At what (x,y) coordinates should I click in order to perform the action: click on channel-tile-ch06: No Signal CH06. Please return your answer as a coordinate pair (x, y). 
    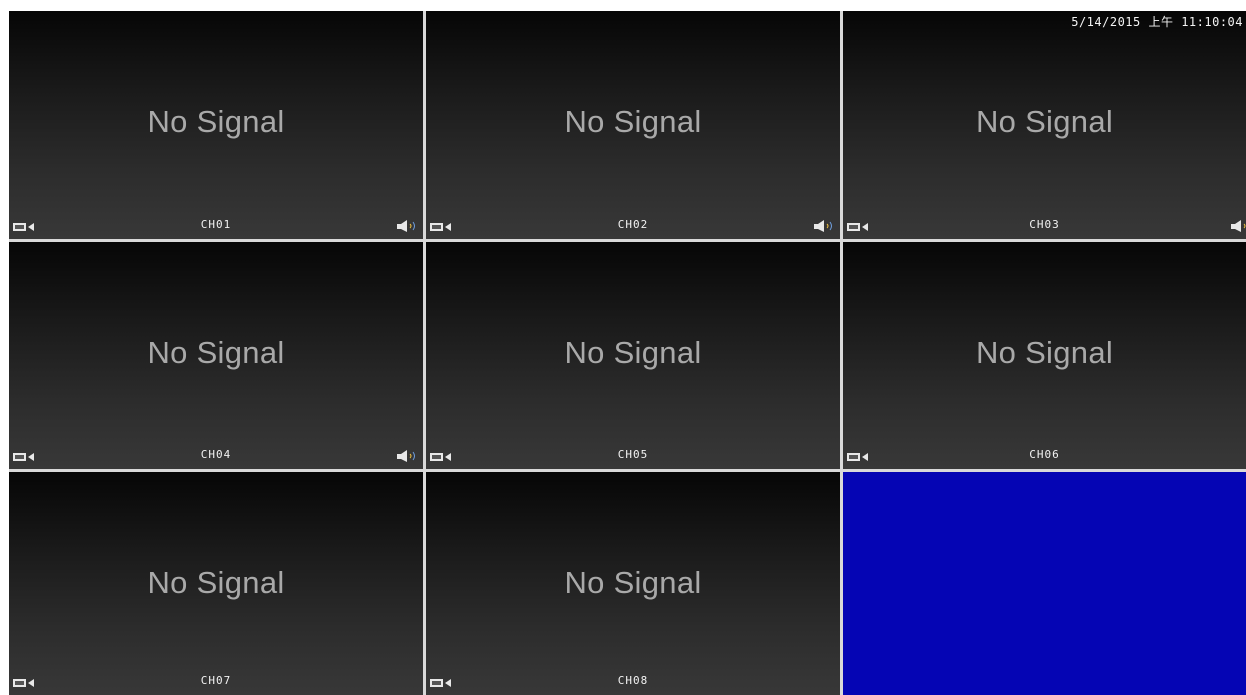
    Looking at the image, I should click on (1044, 355).